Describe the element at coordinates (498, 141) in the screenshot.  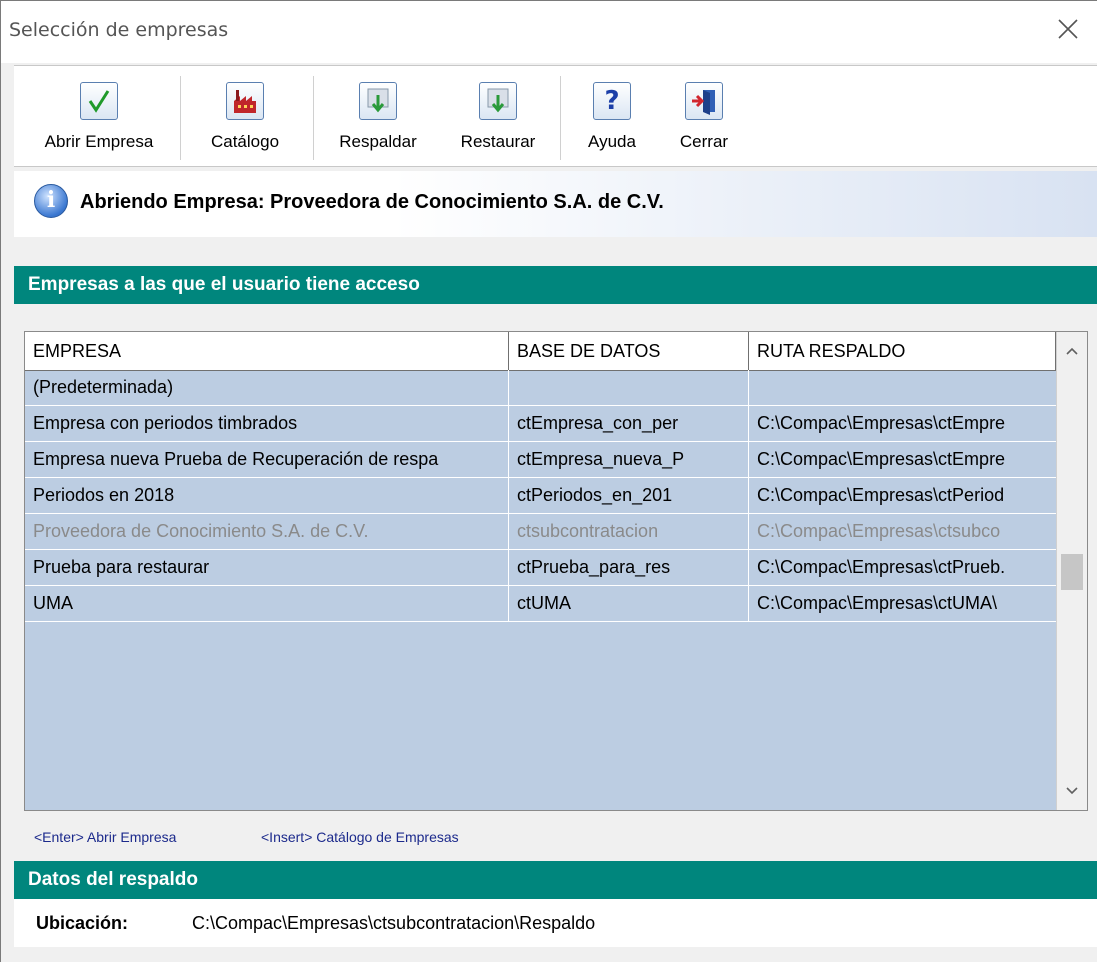
I see `restore-label: Restaurar` at that location.